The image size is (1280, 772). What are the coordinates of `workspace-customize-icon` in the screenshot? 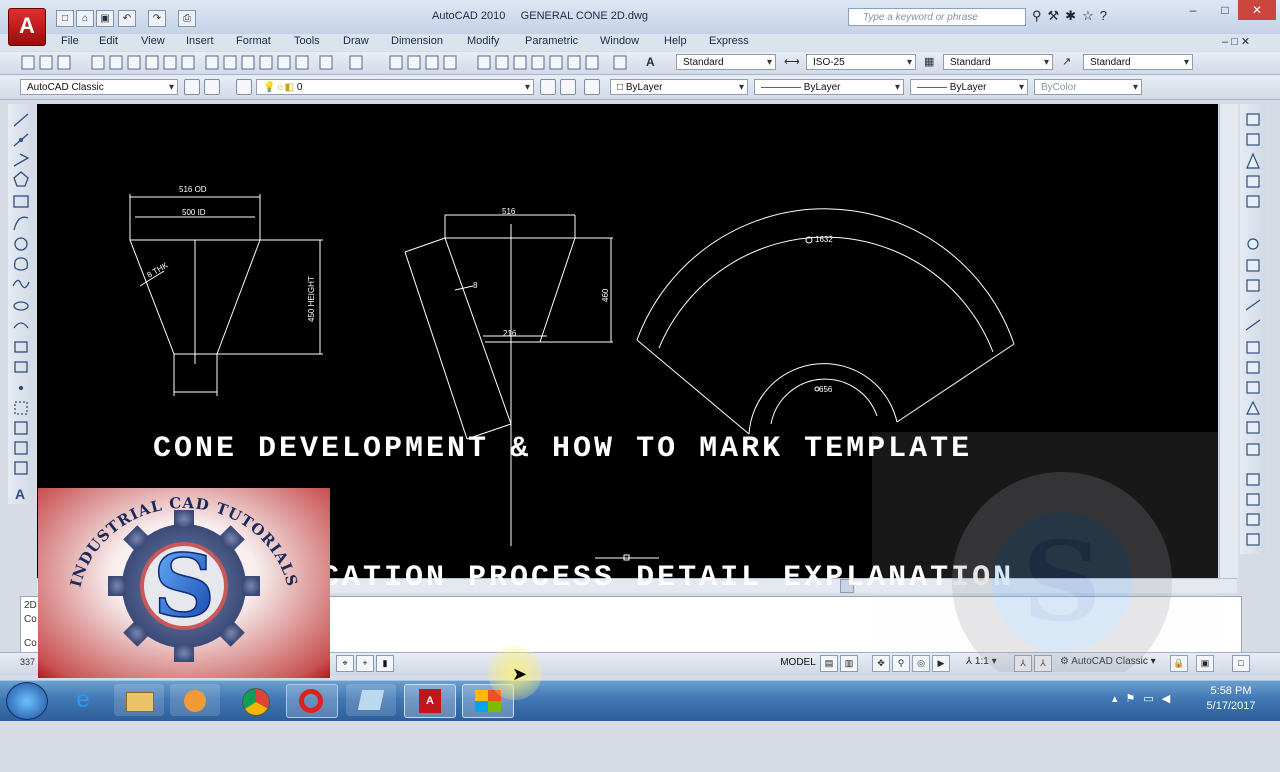 It's located at (212, 87).